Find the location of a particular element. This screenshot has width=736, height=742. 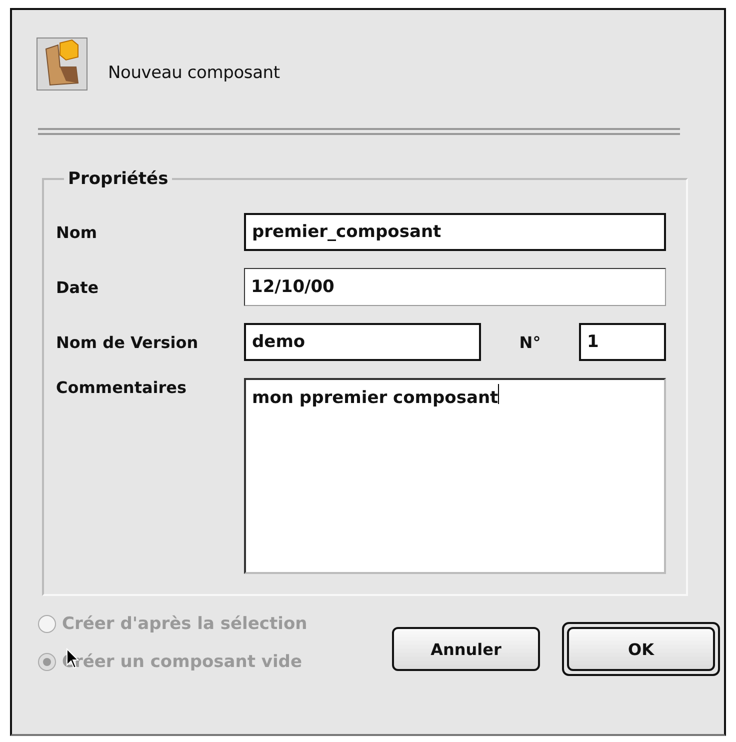

version-field: demo is located at coordinates (362, 342).